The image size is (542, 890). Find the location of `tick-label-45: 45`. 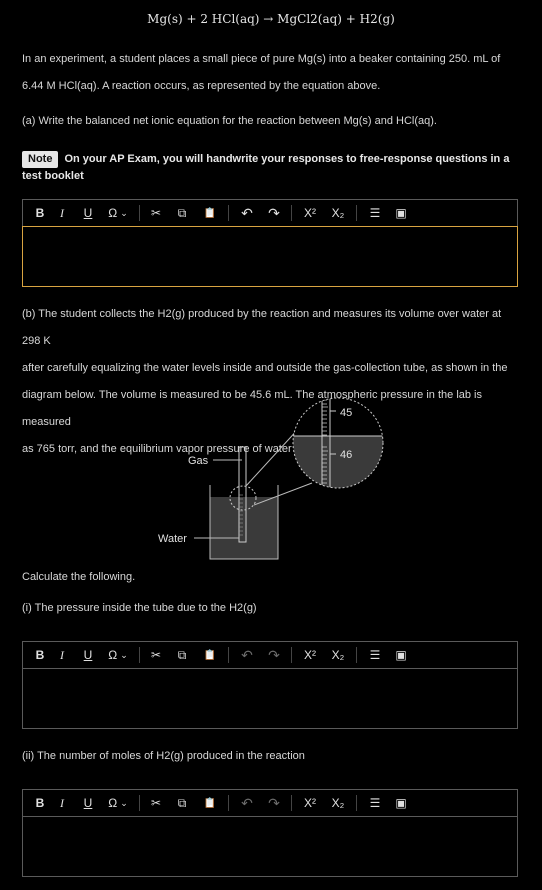

tick-label-45: 45 is located at coordinates (346, 413).